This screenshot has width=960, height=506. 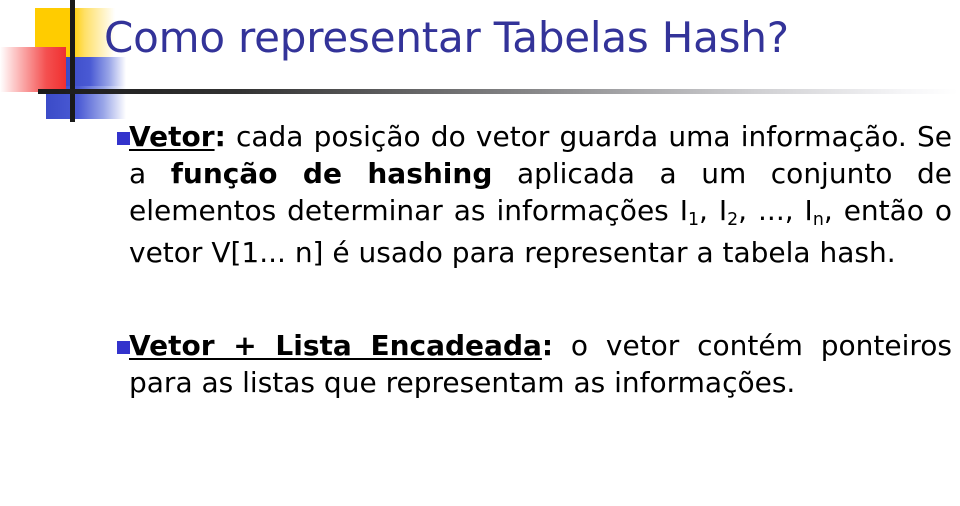 What do you see at coordinates (33, 69) in the screenshot?
I see `logo-red-square` at bounding box center [33, 69].